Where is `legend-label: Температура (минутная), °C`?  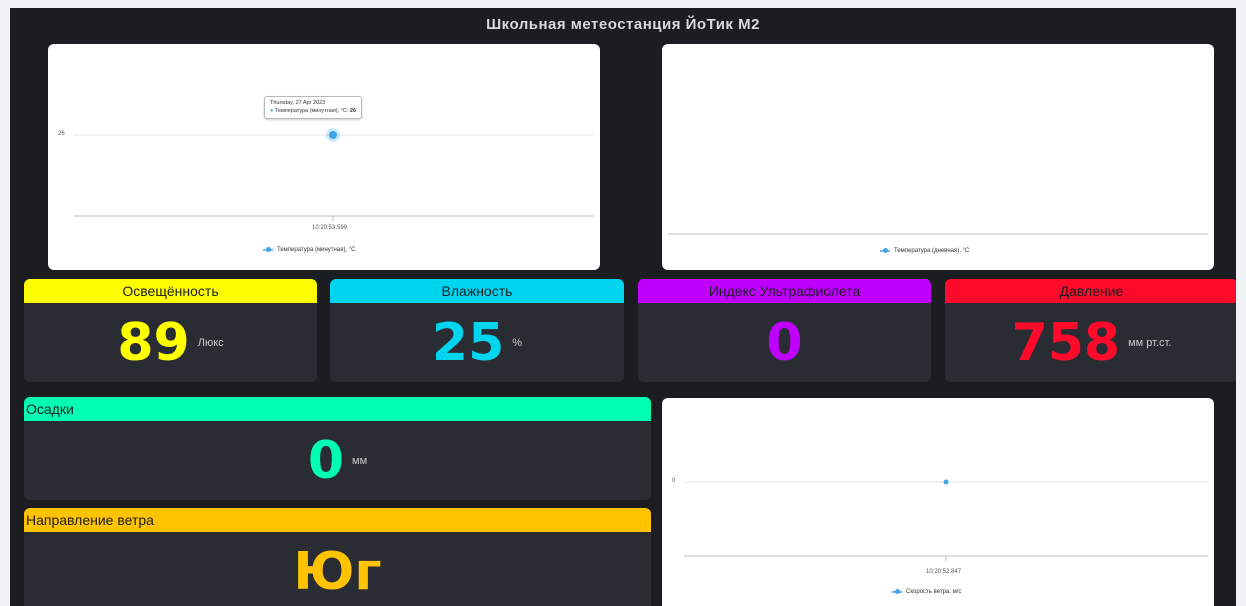 legend-label: Температура (минутная), °C is located at coordinates (316, 250).